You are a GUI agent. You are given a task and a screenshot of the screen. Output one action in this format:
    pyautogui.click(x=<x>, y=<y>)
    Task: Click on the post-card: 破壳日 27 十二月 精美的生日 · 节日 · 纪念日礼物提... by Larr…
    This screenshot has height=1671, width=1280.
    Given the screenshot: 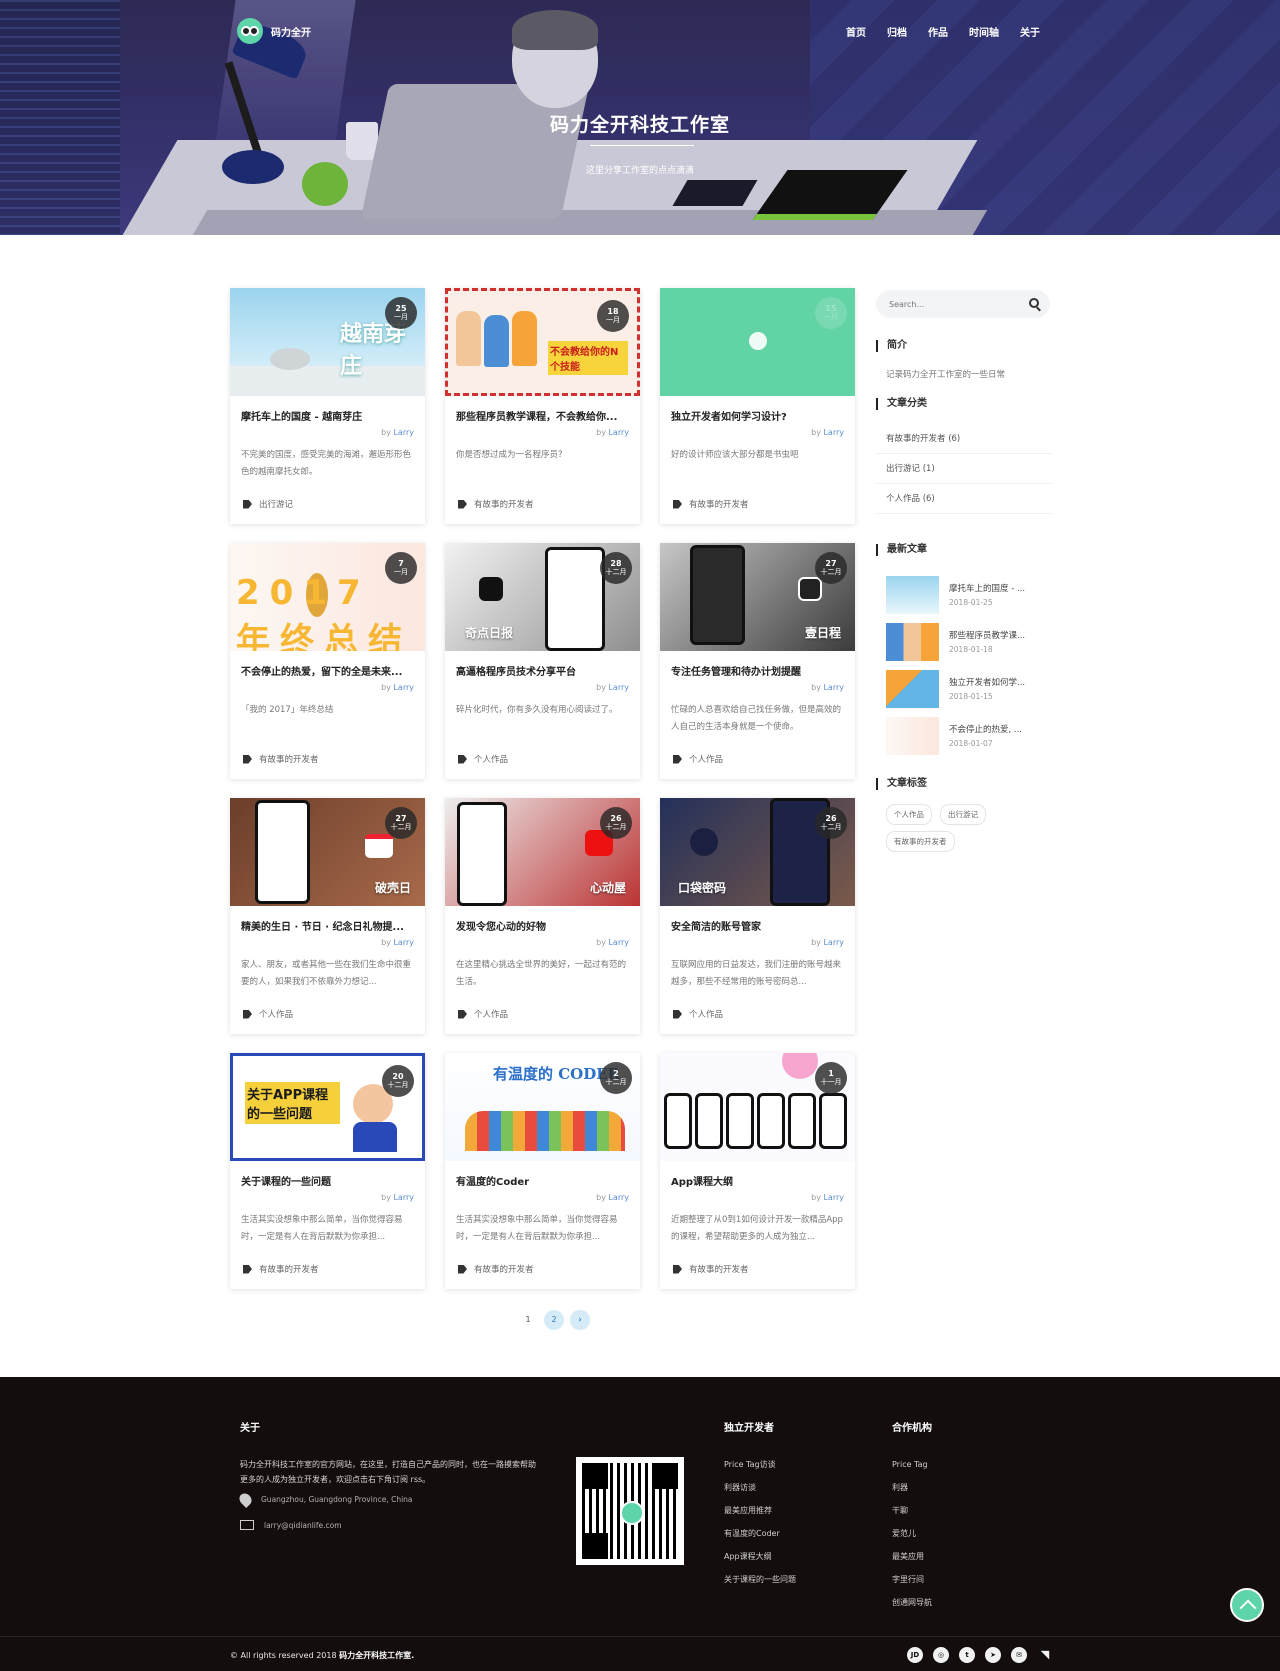 What is the action you would take?
    pyautogui.click(x=327, y=916)
    